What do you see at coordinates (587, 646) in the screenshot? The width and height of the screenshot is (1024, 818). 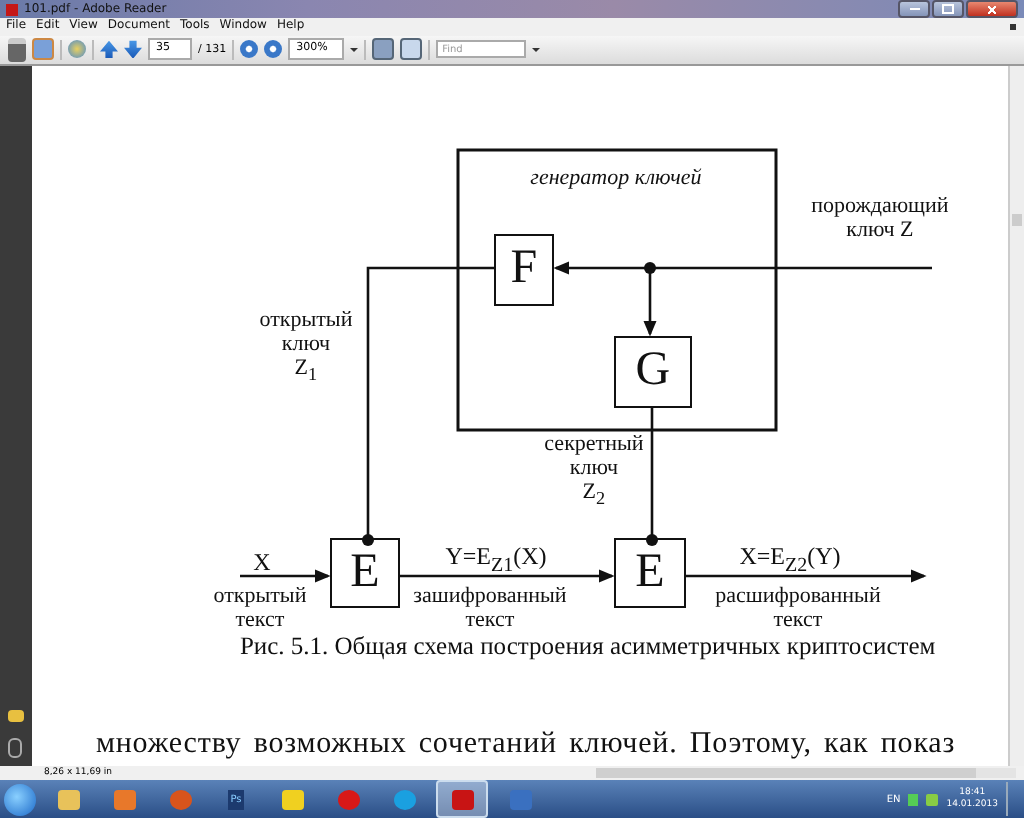 I see `figure-caption: Рис. 5.1. Общая схема построения асимметричных криптосистем` at bounding box center [587, 646].